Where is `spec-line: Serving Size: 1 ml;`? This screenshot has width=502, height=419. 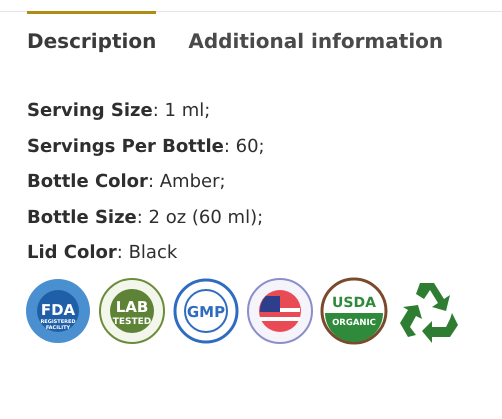 spec-line: Serving Size: 1 ml; is located at coordinates (119, 111).